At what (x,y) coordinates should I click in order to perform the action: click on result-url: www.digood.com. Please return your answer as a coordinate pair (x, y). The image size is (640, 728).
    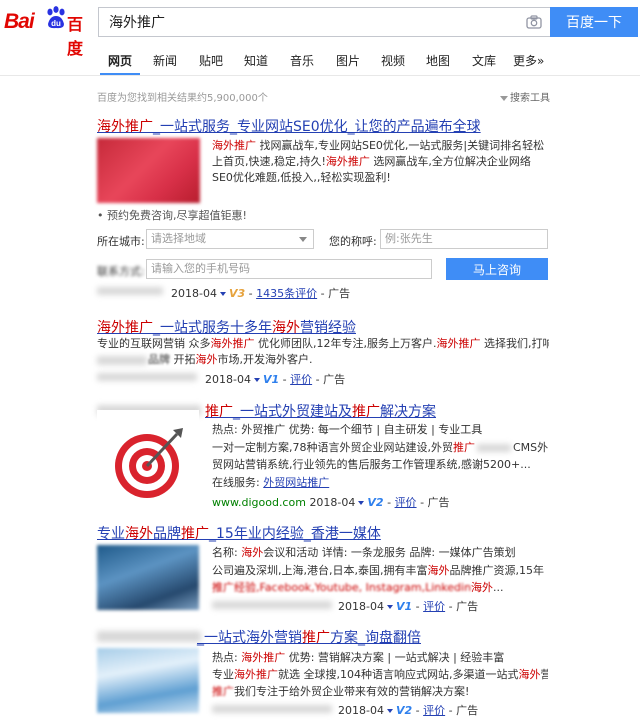
    Looking at the image, I should click on (259, 502).